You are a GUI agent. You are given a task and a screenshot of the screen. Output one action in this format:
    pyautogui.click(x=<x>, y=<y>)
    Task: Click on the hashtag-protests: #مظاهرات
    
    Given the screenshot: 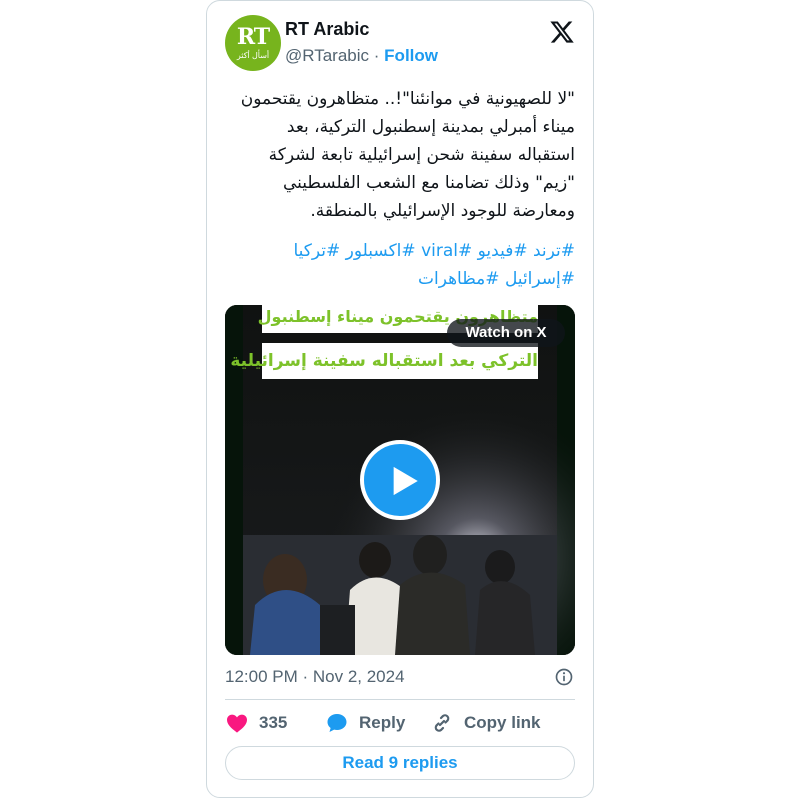 What is the action you would take?
    pyautogui.click(x=459, y=279)
    